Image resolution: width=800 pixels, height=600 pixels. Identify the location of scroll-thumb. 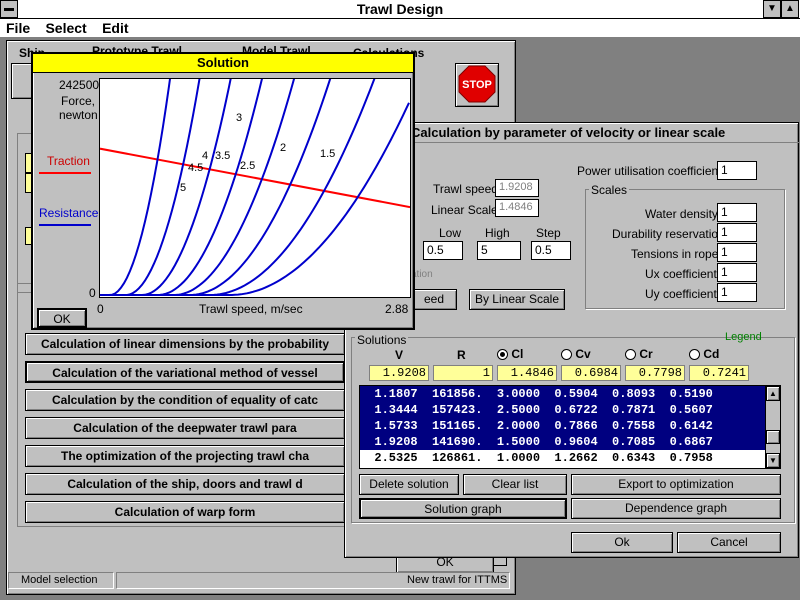
(773, 437).